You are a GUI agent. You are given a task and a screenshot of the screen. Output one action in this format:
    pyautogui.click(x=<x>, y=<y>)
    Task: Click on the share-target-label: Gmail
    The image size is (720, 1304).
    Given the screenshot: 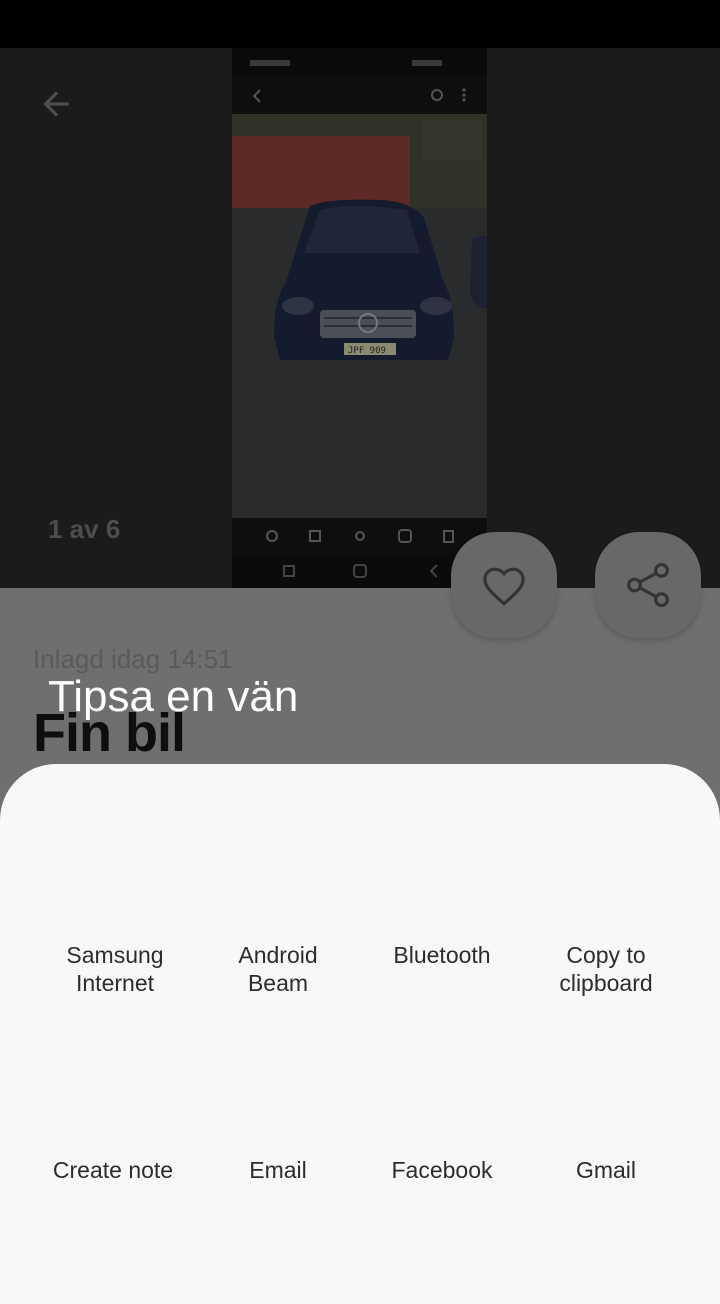 What is the action you would take?
    pyautogui.click(x=606, y=1170)
    